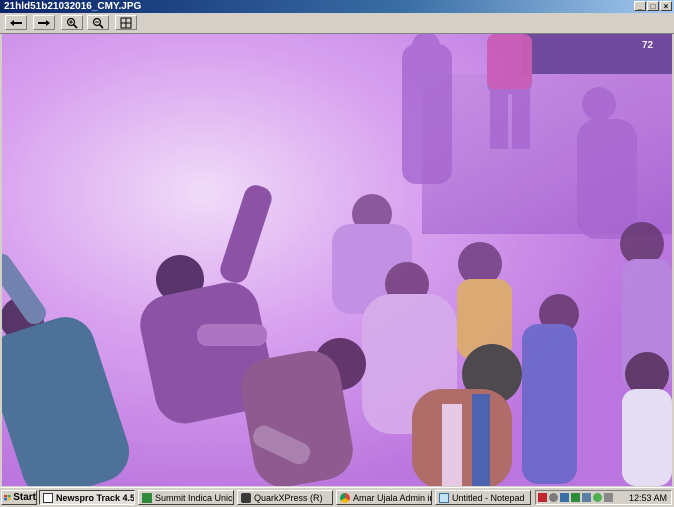 The image size is (674, 507). I want to click on tray-security-icon, so click(597, 497).